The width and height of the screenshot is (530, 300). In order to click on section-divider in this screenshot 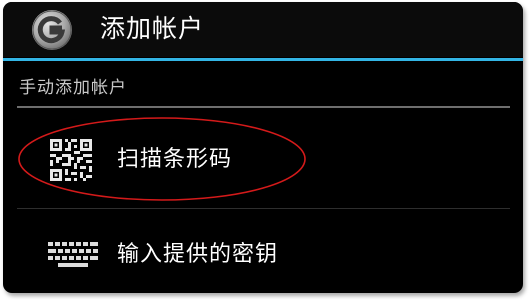, I will do `click(263, 107)`.